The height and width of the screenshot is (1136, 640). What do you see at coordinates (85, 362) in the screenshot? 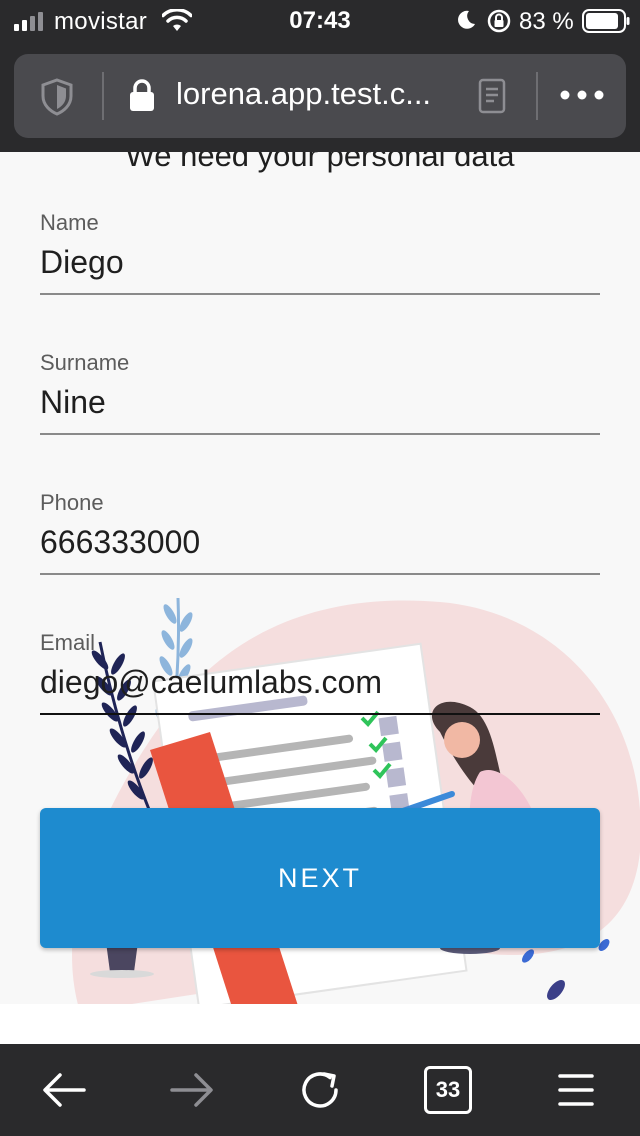
I see `surname-label: Surname` at bounding box center [85, 362].